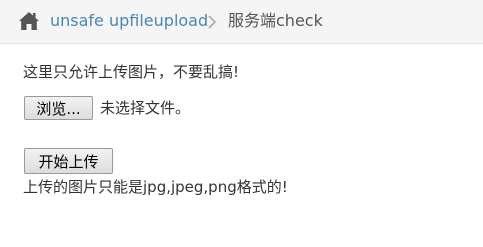  I want to click on format-hint: 上传的图片只能是jpg,jpeg,png格式的!, so click(155, 187).